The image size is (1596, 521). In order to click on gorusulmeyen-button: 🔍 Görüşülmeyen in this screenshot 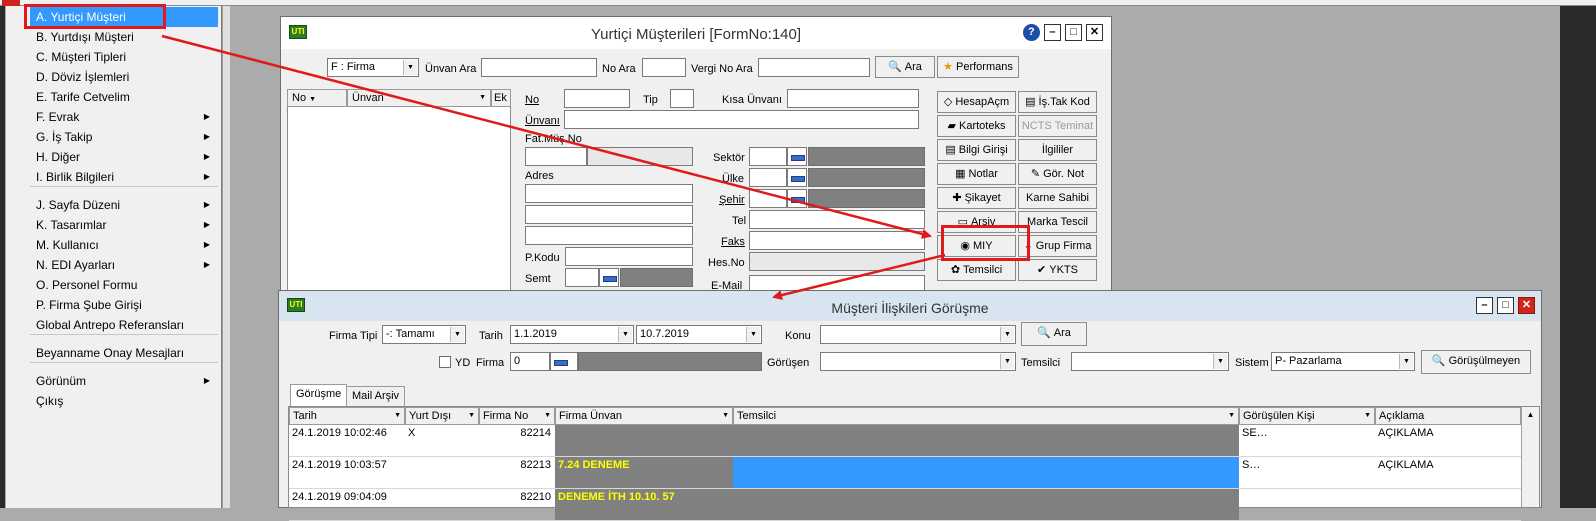, I will do `click(1476, 362)`.